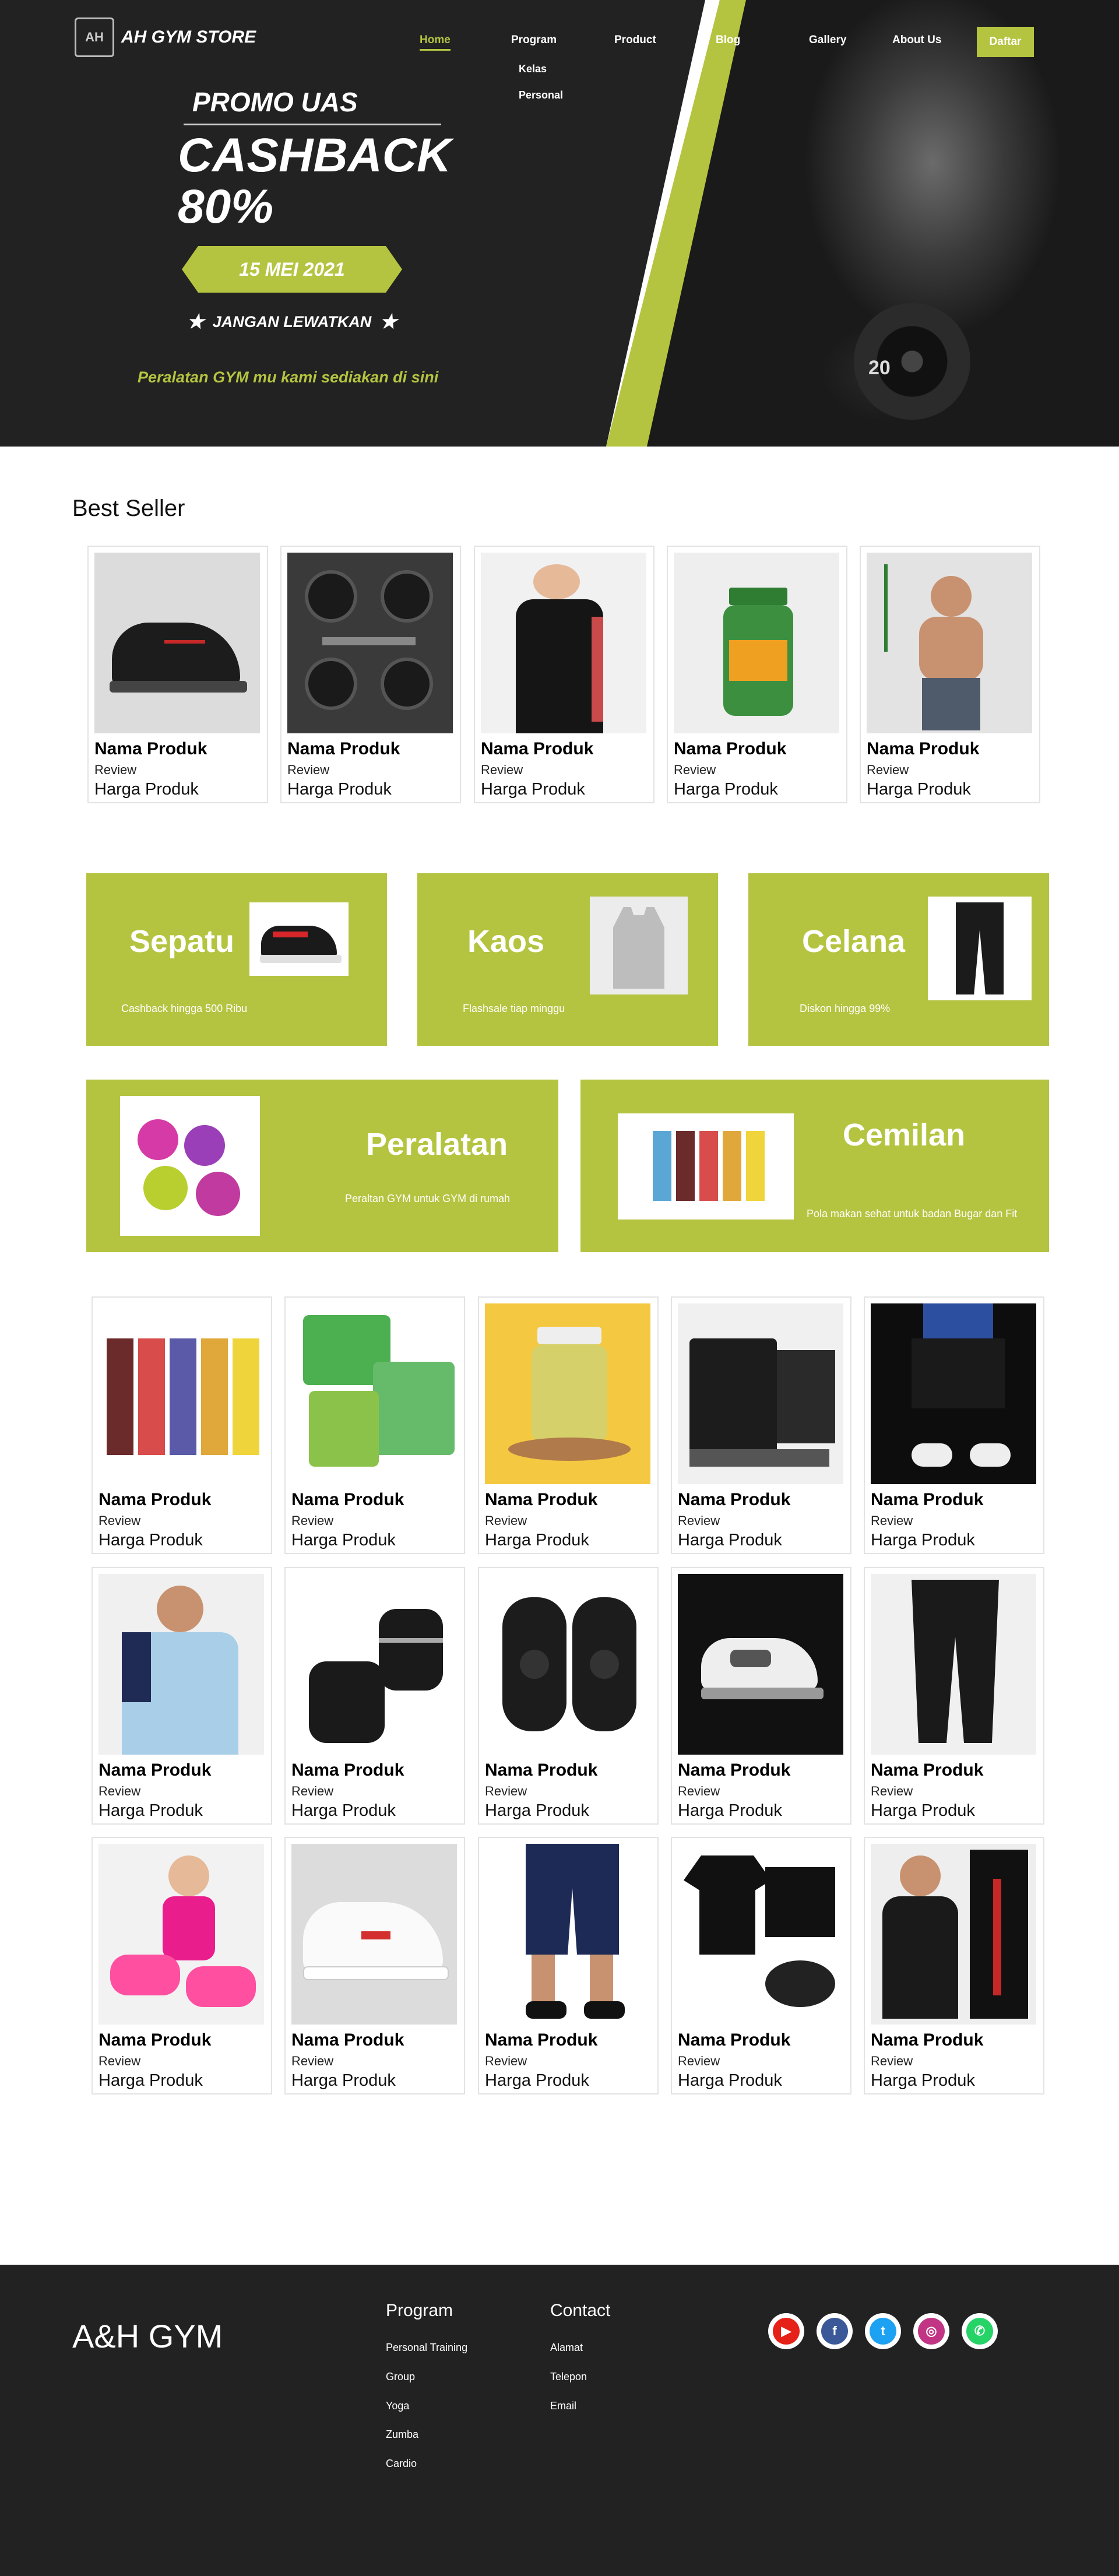 Image resolution: width=1119 pixels, height=2576 pixels. What do you see at coordinates (147, 2336) in the screenshot?
I see `footer-brand: A&H GYM` at bounding box center [147, 2336].